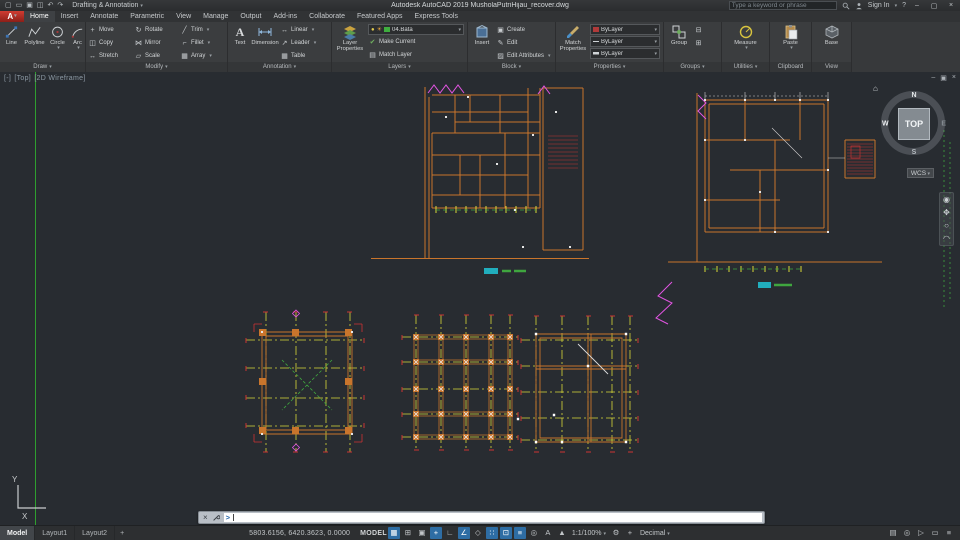 This screenshot has height=540, width=960. Describe the element at coordinates (11, 35) in the screenshot. I see `line-tool: Line` at that location.